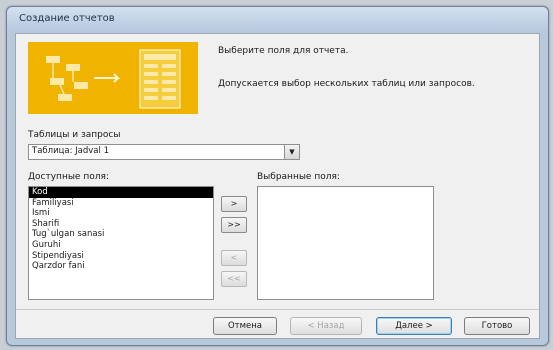 The image size is (553, 350). I want to click on divider, so click(277, 309).